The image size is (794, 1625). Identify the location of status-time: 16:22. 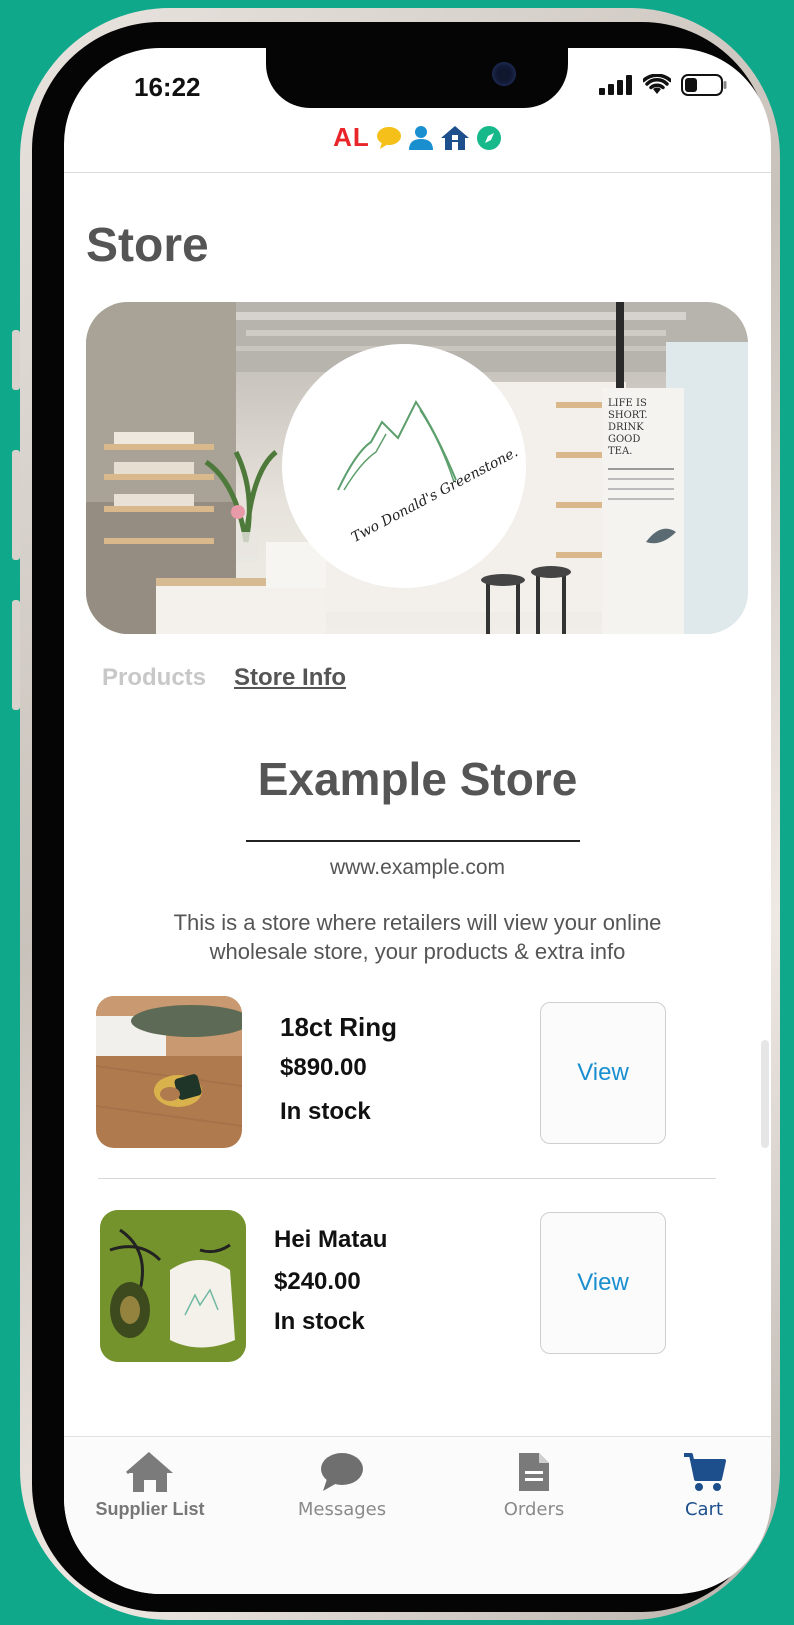
(167, 87).